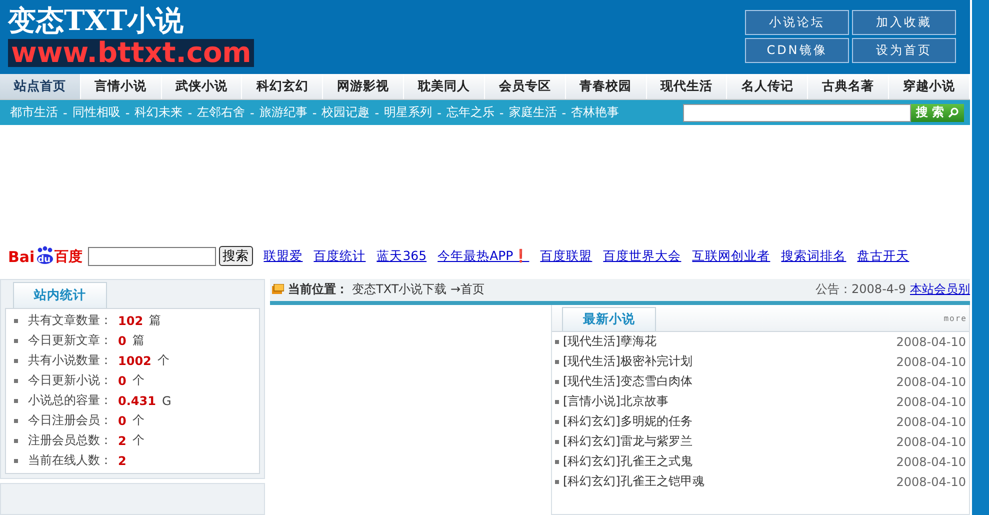 The height and width of the screenshot is (515, 989). Describe the element at coordinates (137, 401) in the screenshot. I see `stat-value: 0.431` at that location.